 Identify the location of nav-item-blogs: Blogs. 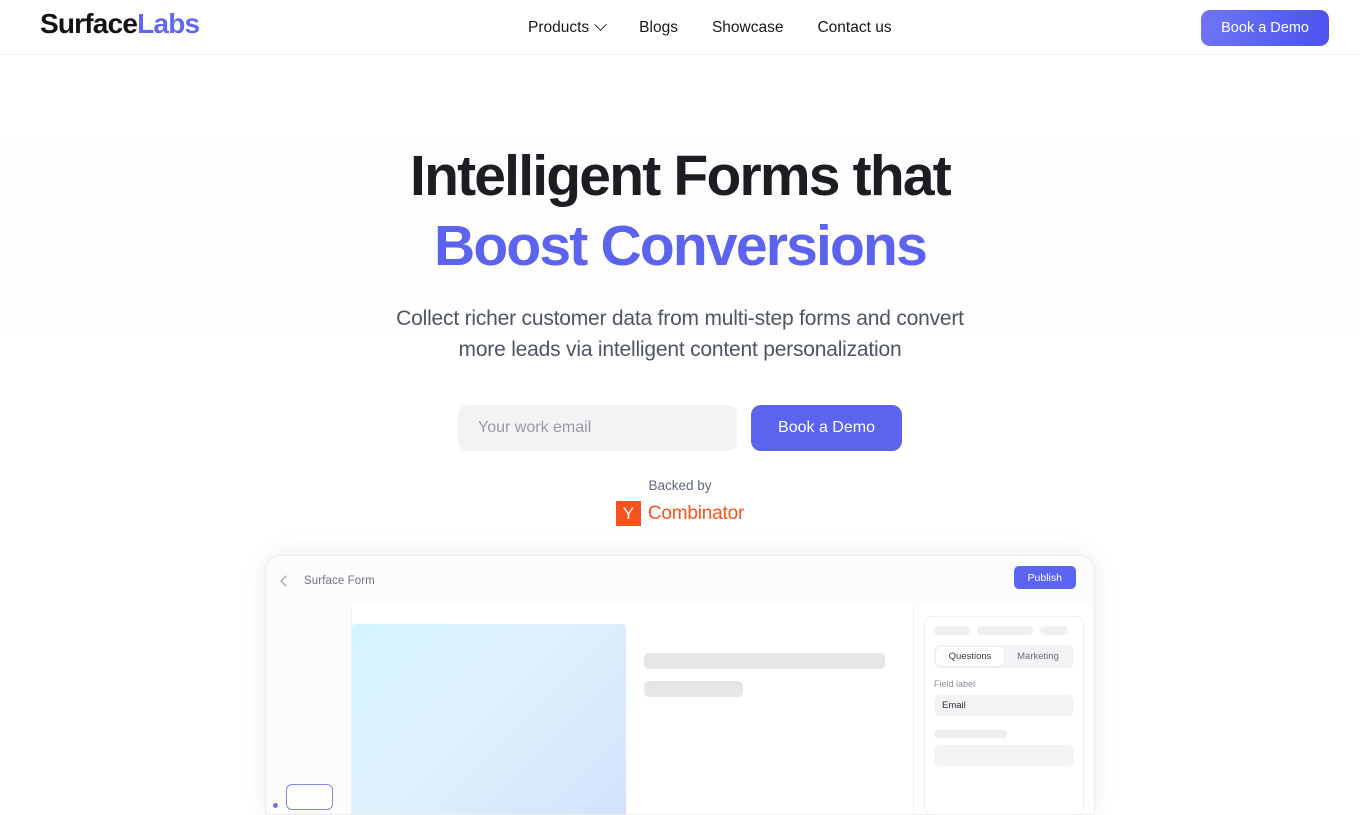
(658, 28).